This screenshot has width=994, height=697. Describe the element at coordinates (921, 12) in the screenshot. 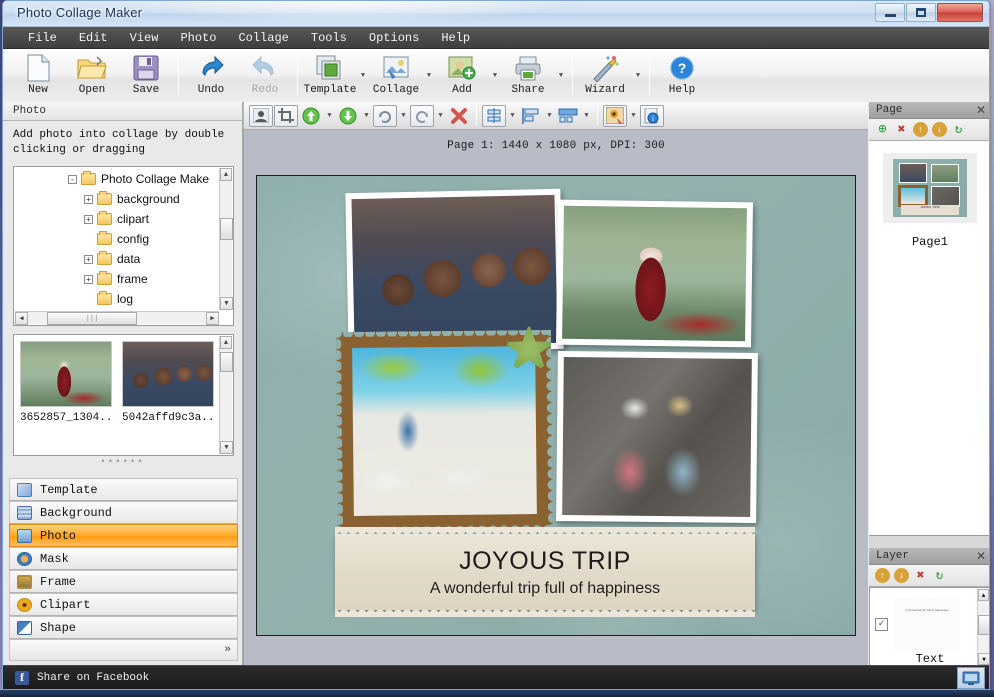

I see `maximize-button` at that location.